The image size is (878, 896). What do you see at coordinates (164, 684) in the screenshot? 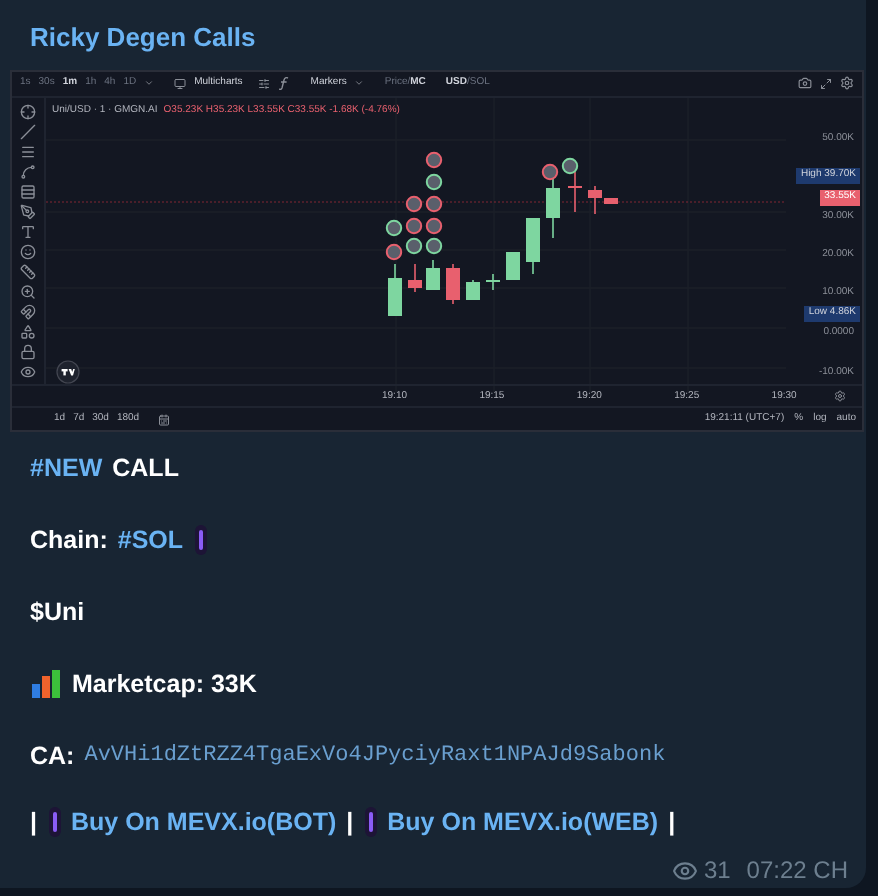
I see `message-text: Marketcap: 33K` at bounding box center [164, 684].